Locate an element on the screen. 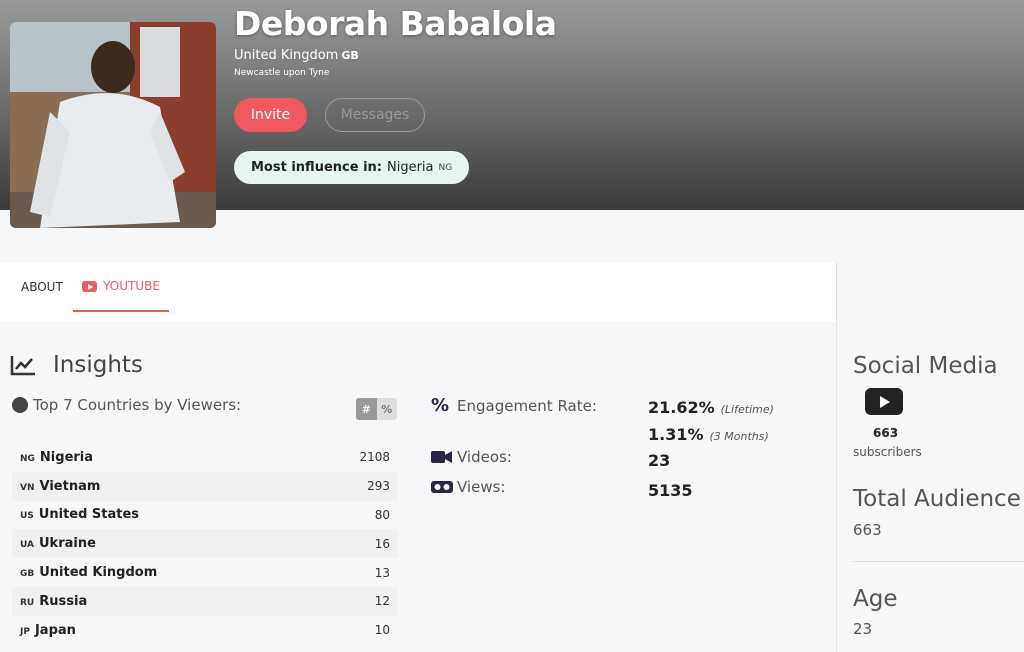 The width and height of the screenshot is (1024, 652). views-label: Views: is located at coordinates (468, 487).